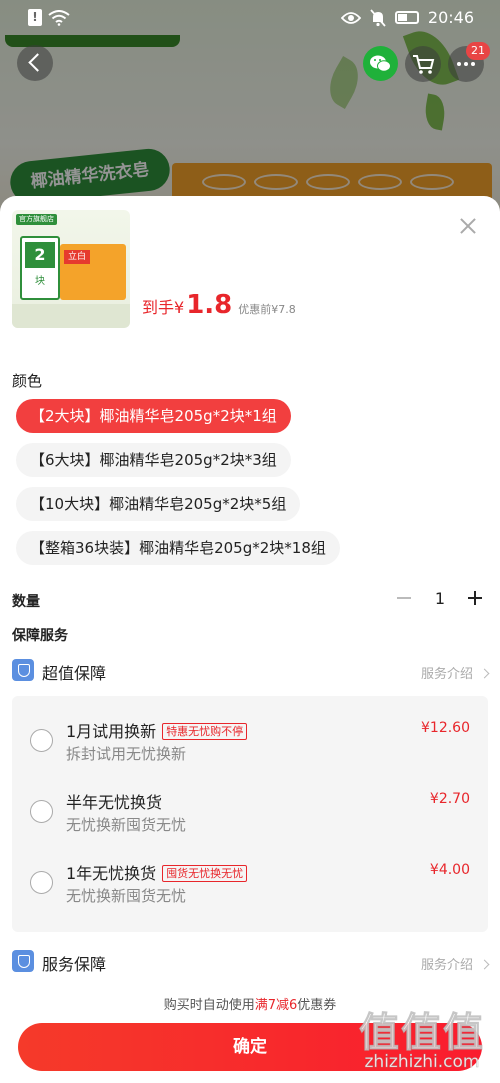 The image size is (500, 1083). I want to click on quantity-decrease-button, so click(405, 597).